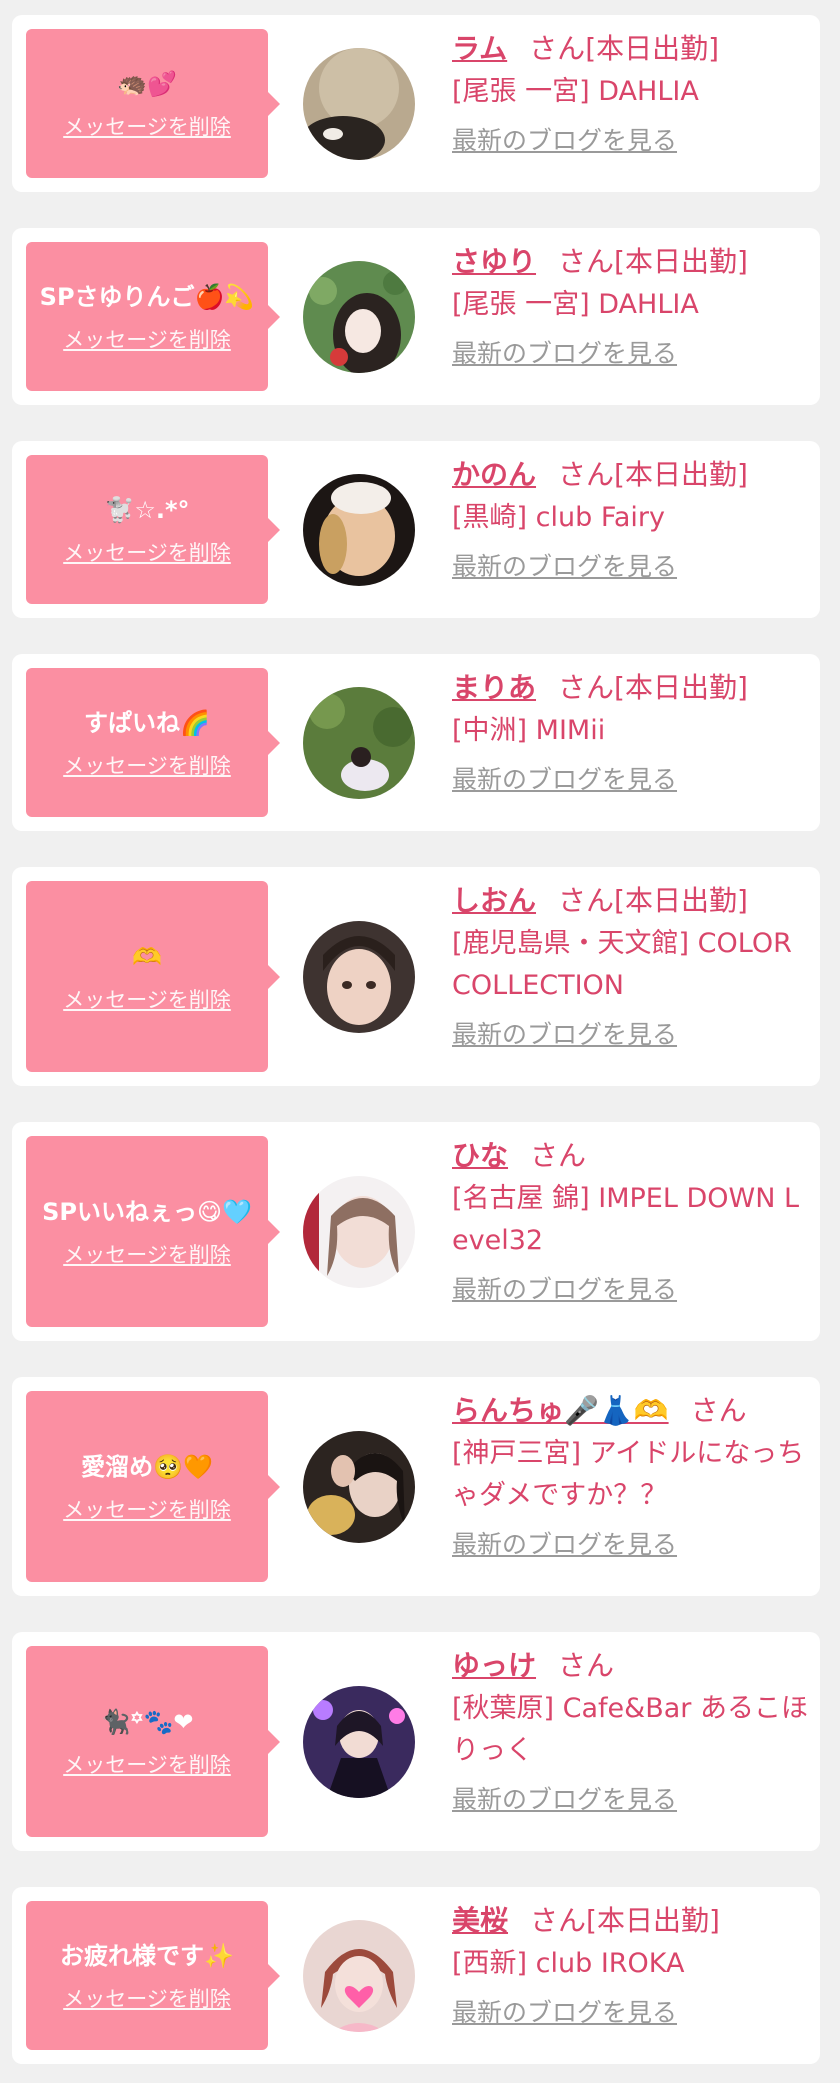  What do you see at coordinates (147, 83) in the screenshot?
I see `message-text: 🦔💕` at bounding box center [147, 83].